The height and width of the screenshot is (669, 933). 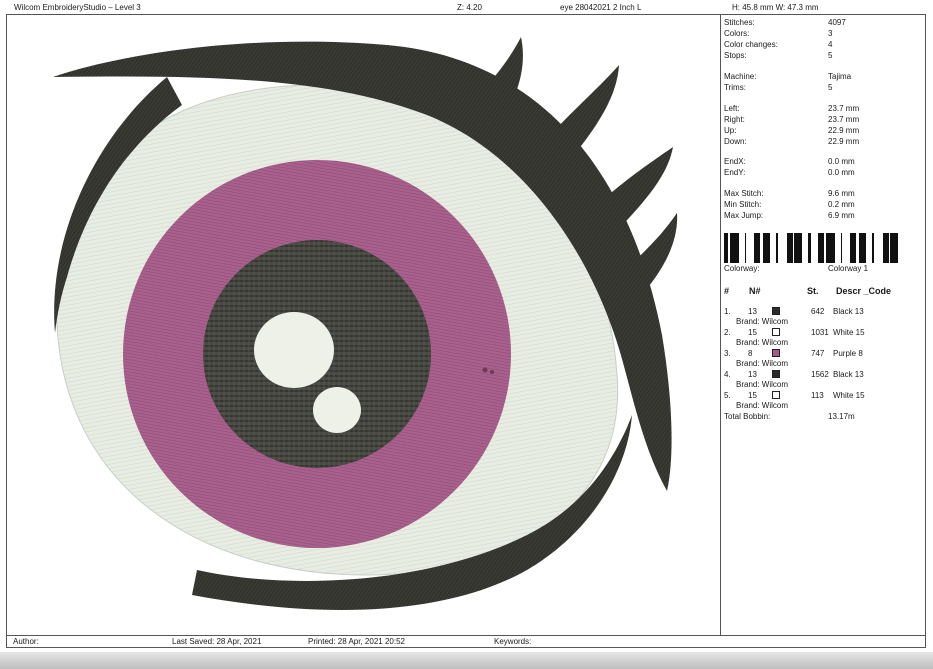 I want to click on stat-value: 4, so click(x=830, y=44).